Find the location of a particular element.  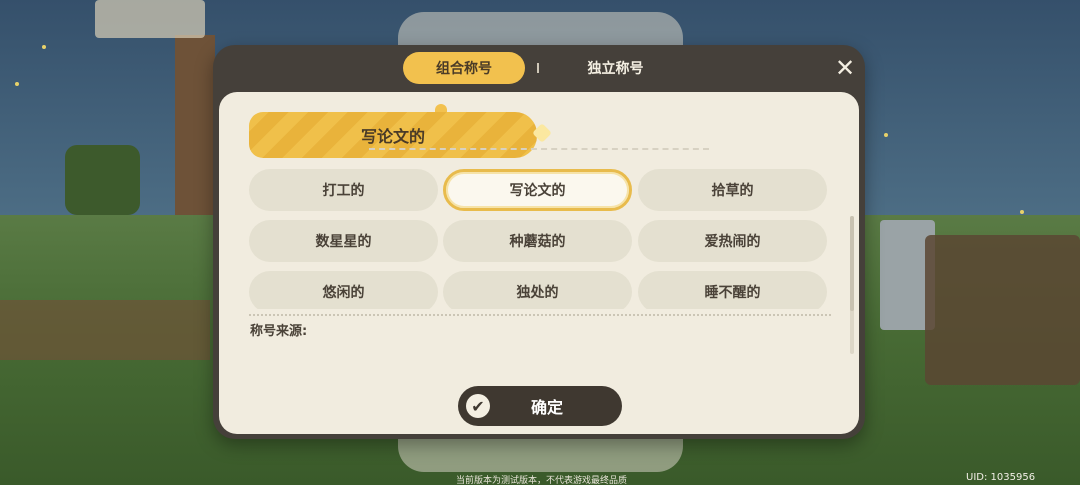

tab-bar: 组合称号 独立称号 ✕ is located at coordinates (539, 68).